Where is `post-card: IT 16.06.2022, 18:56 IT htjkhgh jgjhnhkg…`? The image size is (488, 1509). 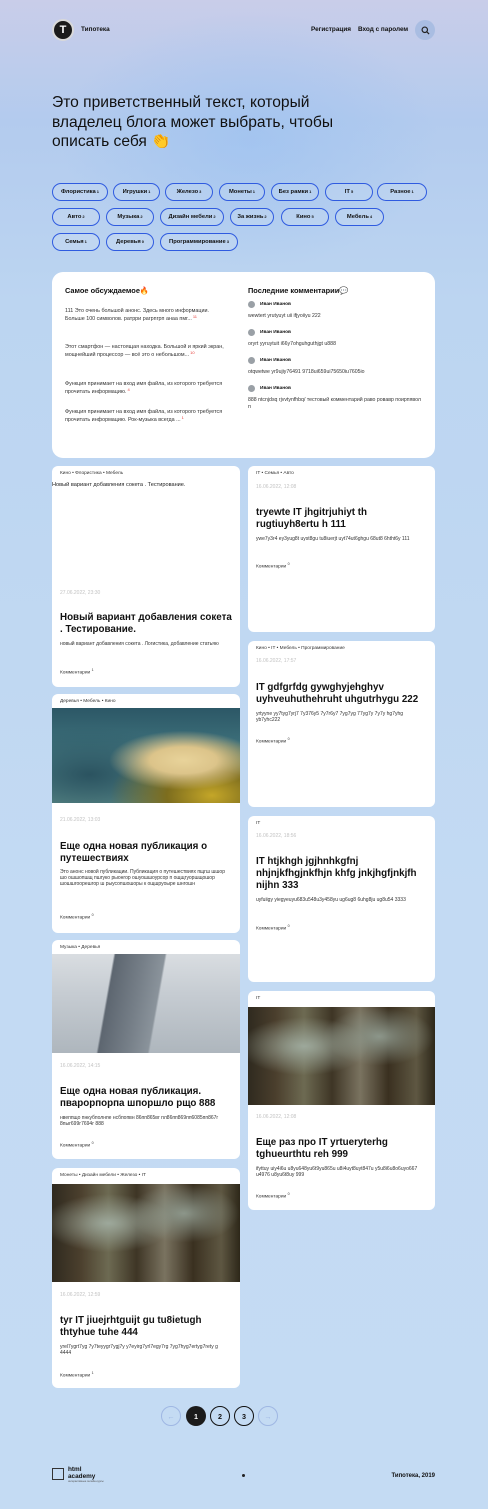
post-card: IT 16.06.2022, 18:56 IT htjkhgh jgjhnhkg… is located at coordinates (341, 899).